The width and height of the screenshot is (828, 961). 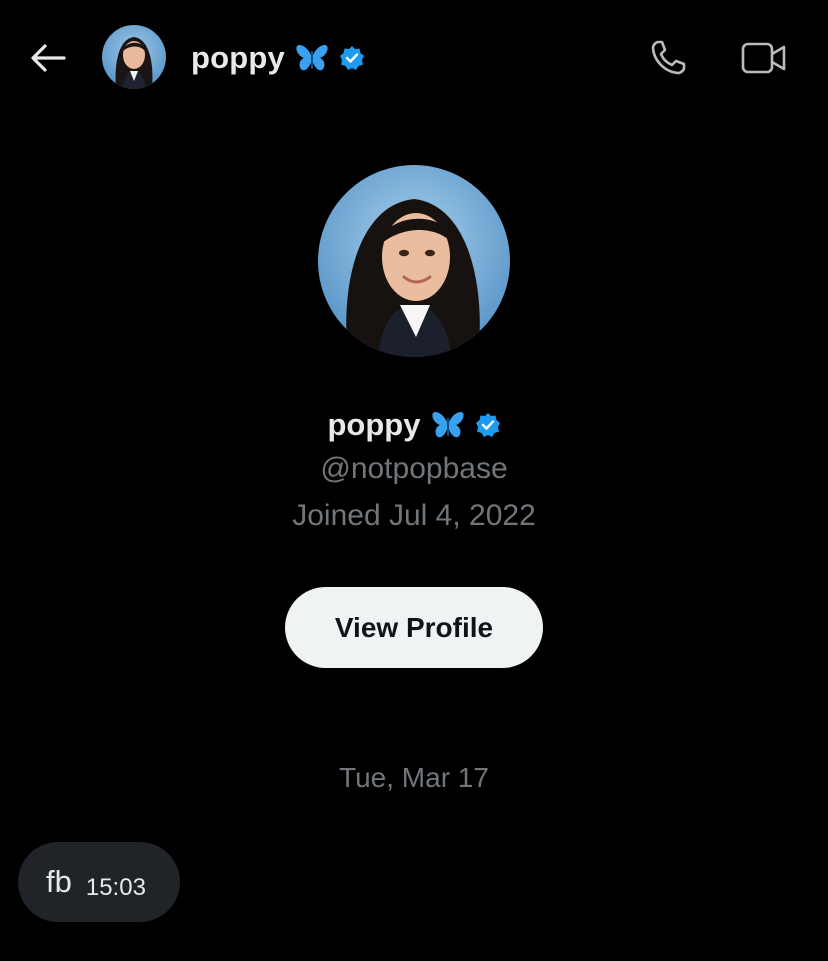 I want to click on conversation-header: poppy, so click(x=414, y=58).